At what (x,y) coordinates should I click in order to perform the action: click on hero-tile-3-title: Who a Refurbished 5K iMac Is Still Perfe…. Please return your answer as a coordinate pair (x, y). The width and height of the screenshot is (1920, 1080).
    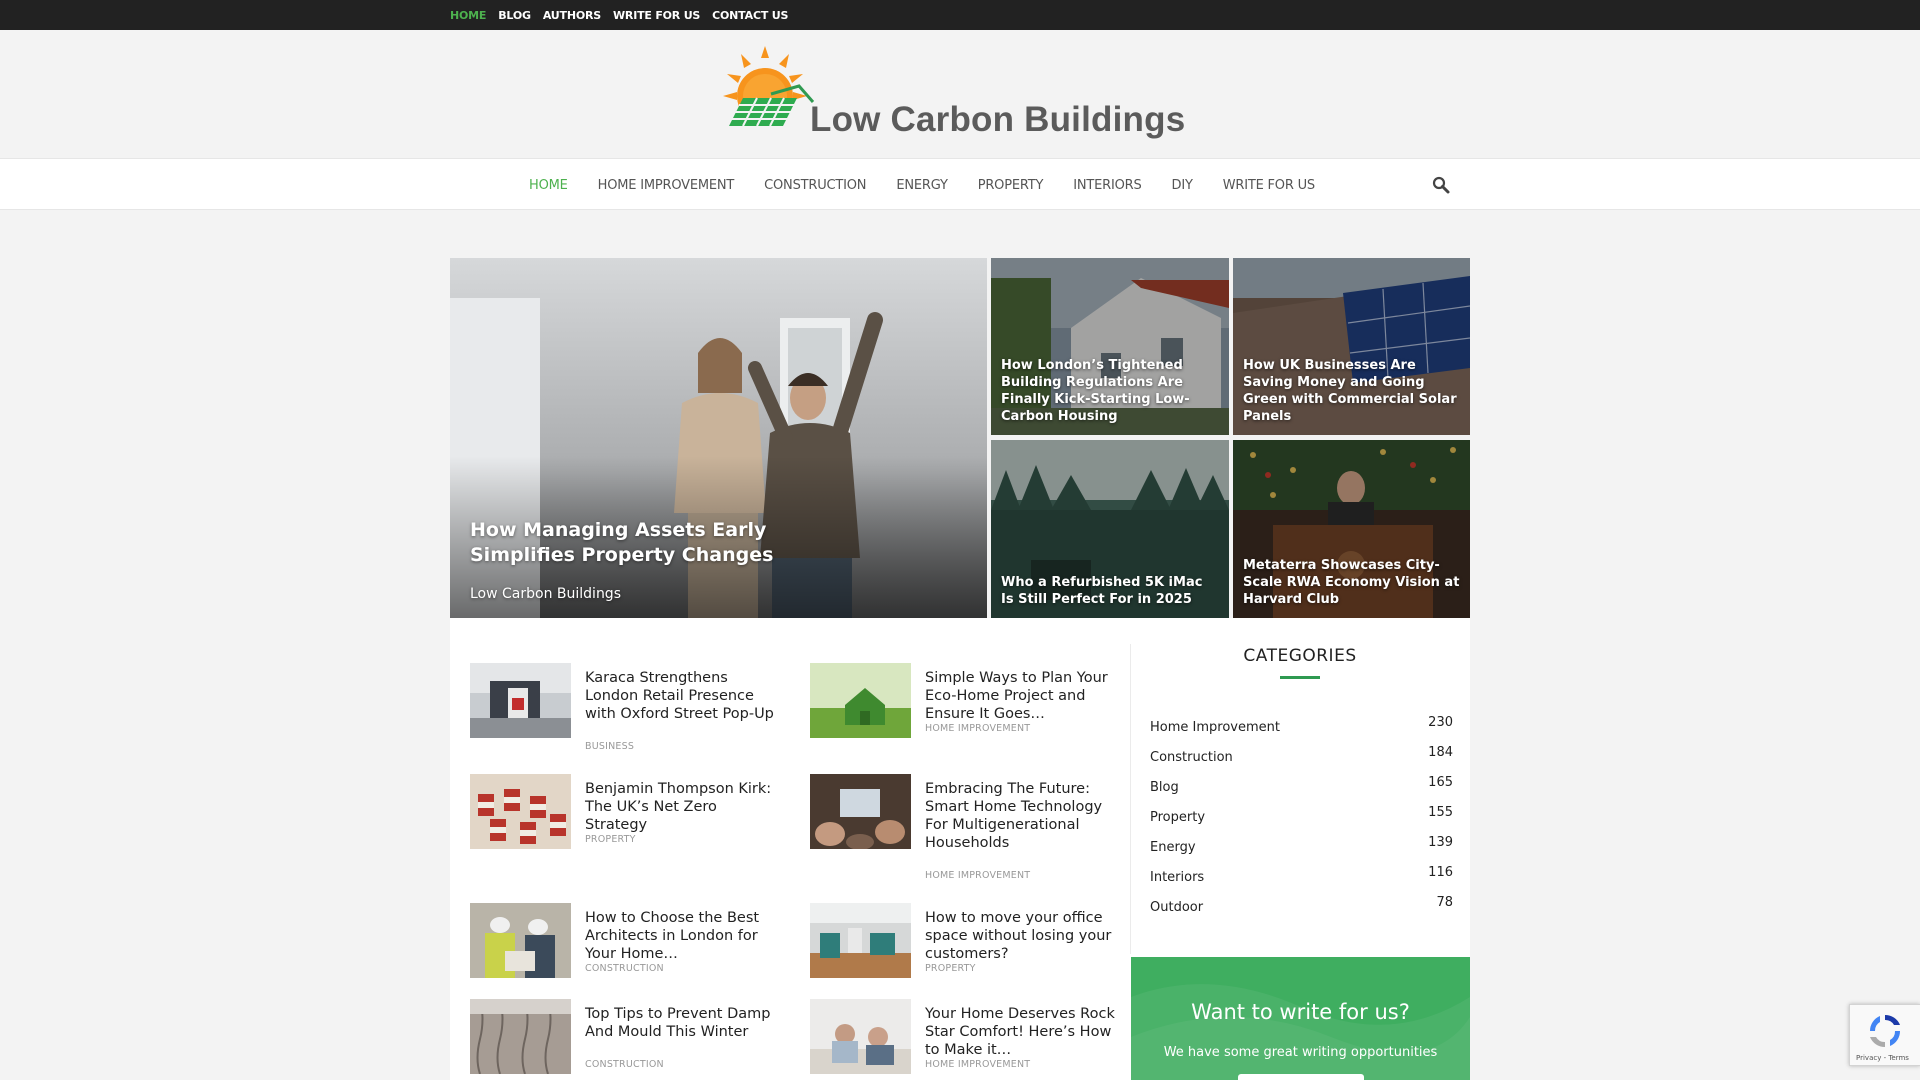
    Looking at the image, I should click on (1110, 591).